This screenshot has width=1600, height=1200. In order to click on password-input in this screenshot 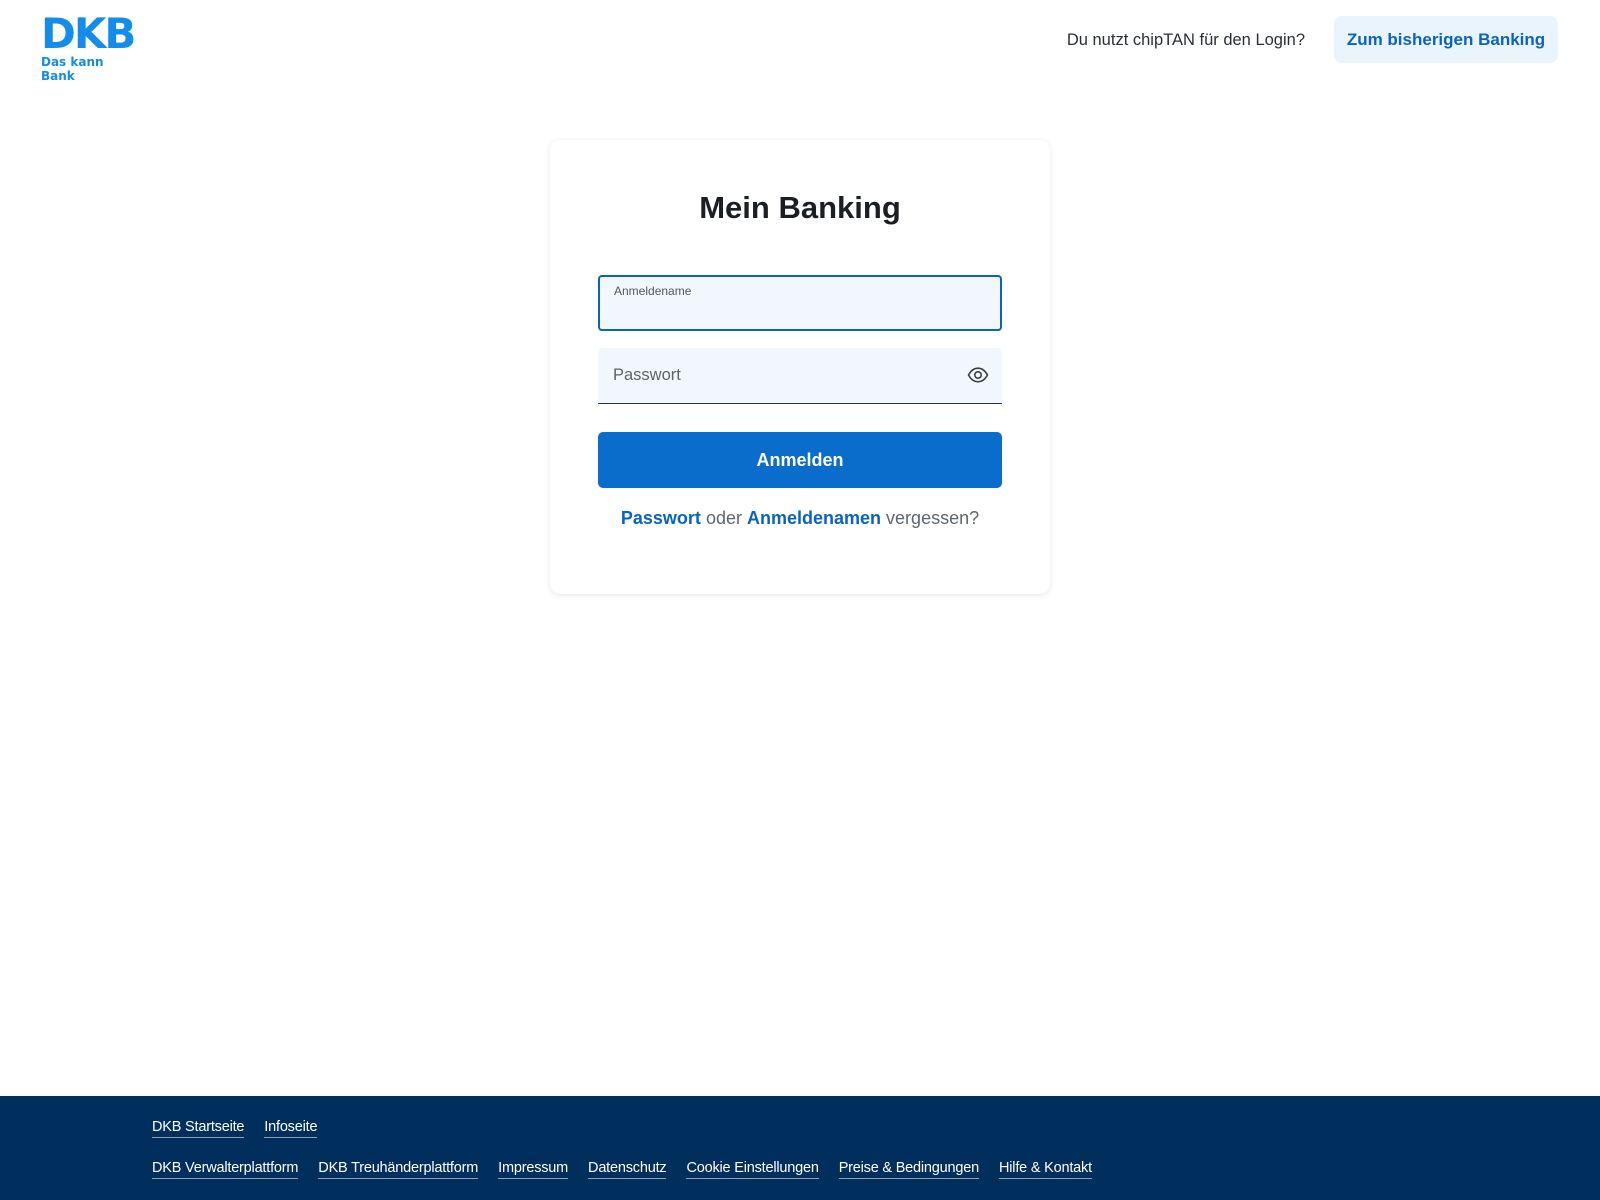, I will do `click(800, 375)`.